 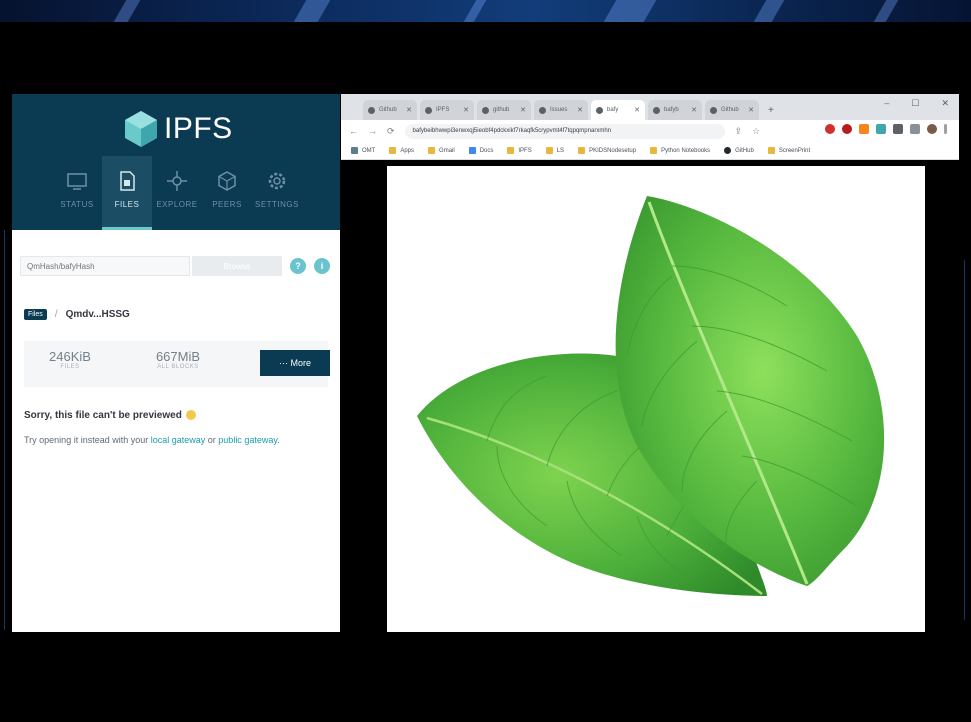 What do you see at coordinates (504, 110) in the screenshot?
I see `browser-tab-3: github ✕` at bounding box center [504, 110].